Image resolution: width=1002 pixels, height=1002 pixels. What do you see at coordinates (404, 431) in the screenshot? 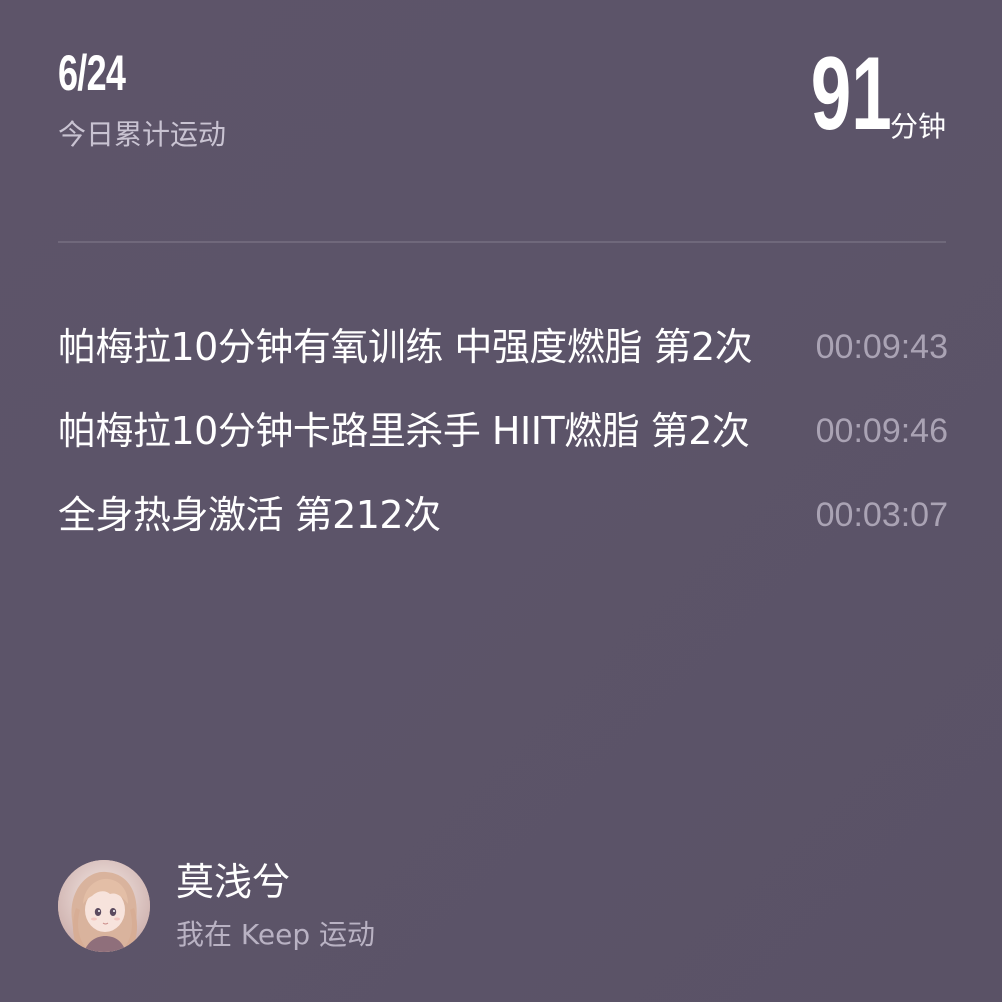
I see `workout-title: 帕梅拉10分钟卡路里杀手 HIIT燃脂 第2次` at bounding box center [404, 431].